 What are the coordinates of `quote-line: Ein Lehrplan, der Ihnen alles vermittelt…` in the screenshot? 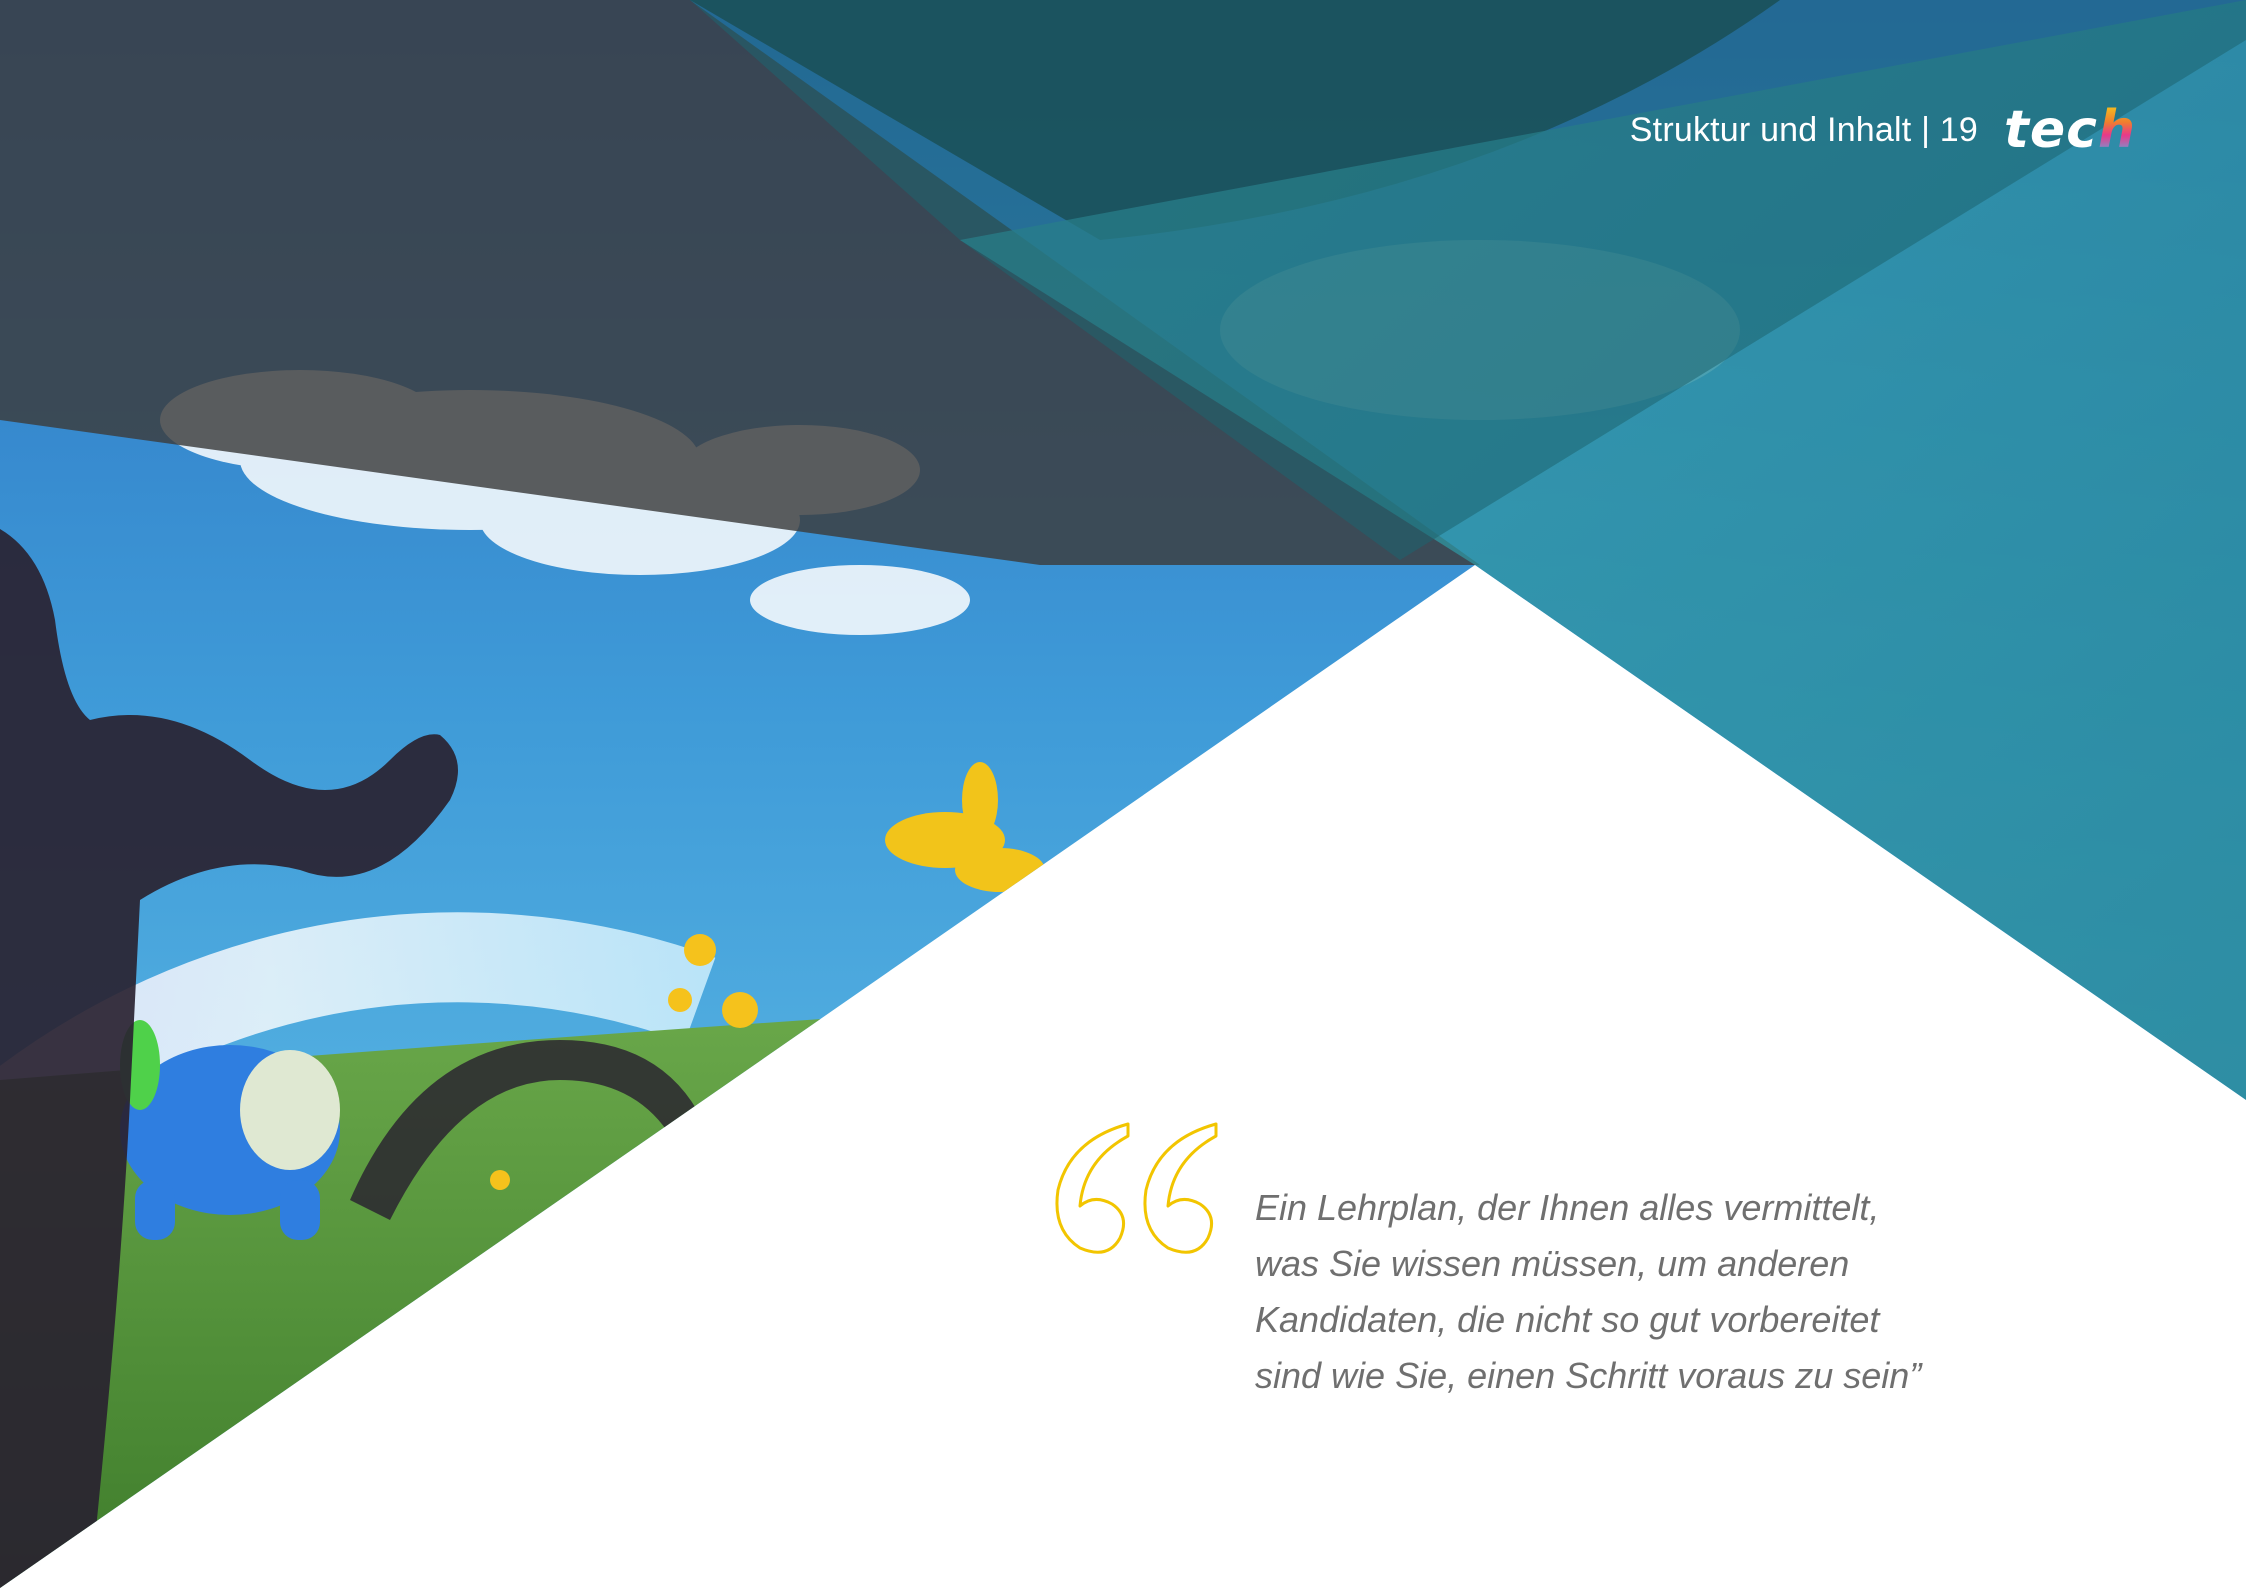 It's located at (1567, 1207).